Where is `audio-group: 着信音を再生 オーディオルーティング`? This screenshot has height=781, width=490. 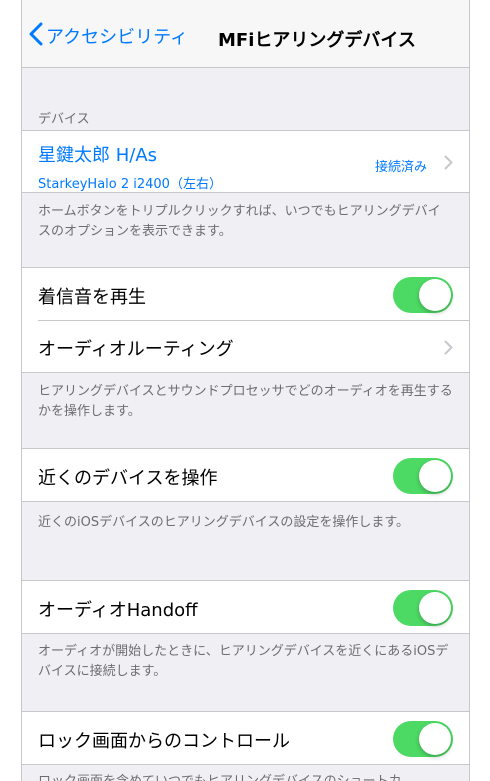 audio-group: 着信音を再生 オーディオルーティング is located at coordinates (245, 320).